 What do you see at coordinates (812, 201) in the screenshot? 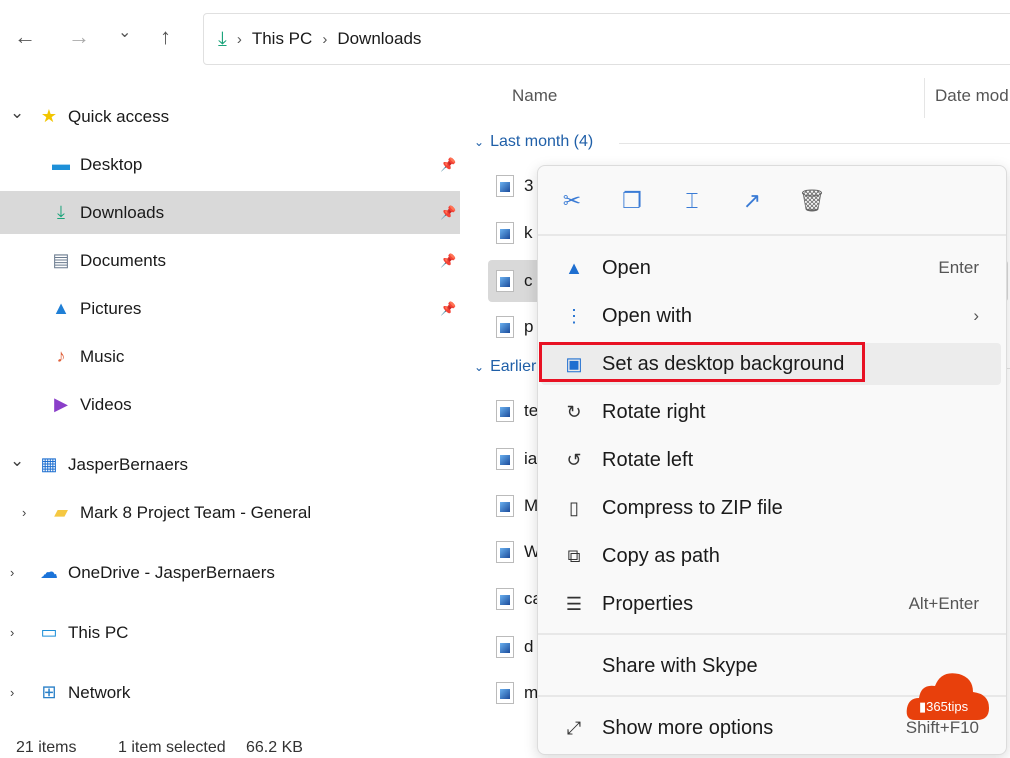
I see `delete-icon: 🗑` at bounding box center [812, 201].